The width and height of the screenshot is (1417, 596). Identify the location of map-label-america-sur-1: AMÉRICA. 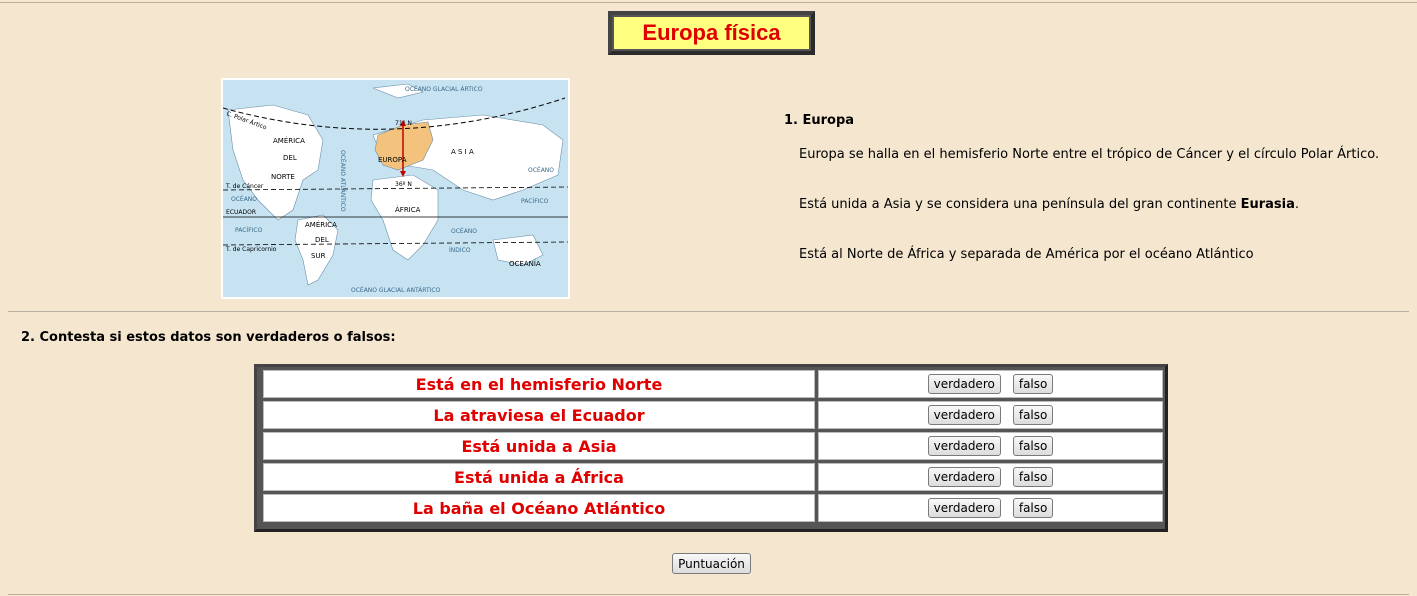
(321, 224).